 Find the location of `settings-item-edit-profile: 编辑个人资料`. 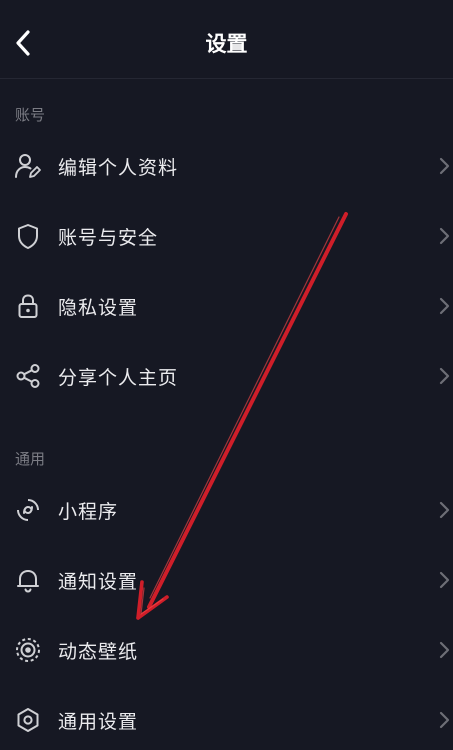

settings-item-edit-profile: 编辑个人资料 is located at coordinates (226, 166).